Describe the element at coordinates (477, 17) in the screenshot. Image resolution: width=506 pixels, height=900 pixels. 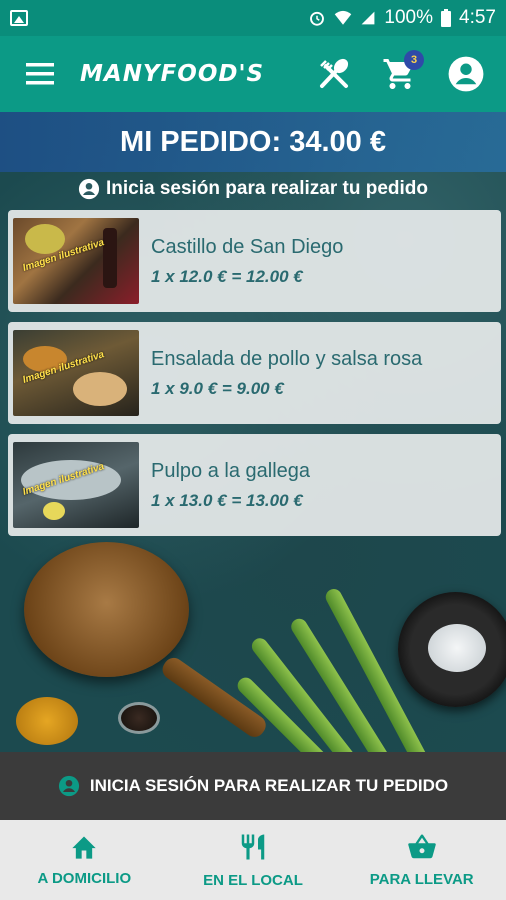
I see `clock: 4:57` at that location.